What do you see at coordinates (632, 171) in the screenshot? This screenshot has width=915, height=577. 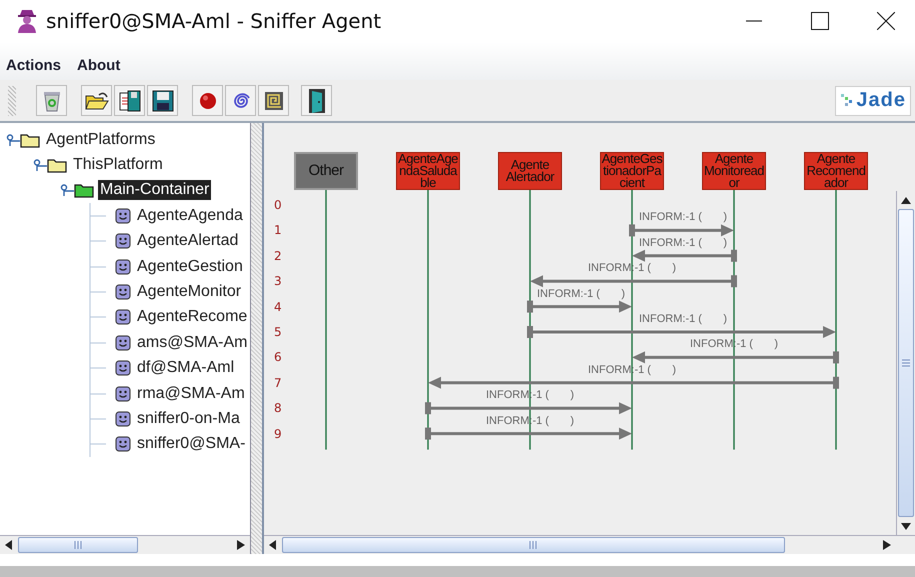 I see `agent-box: AgenteGestionadorPacient` at bounding box center [632, 171].